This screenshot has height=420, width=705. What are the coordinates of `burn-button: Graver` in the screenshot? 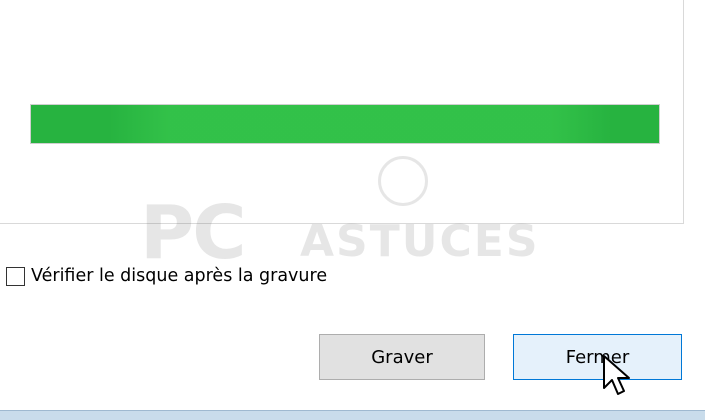 It's located at (402, 357).